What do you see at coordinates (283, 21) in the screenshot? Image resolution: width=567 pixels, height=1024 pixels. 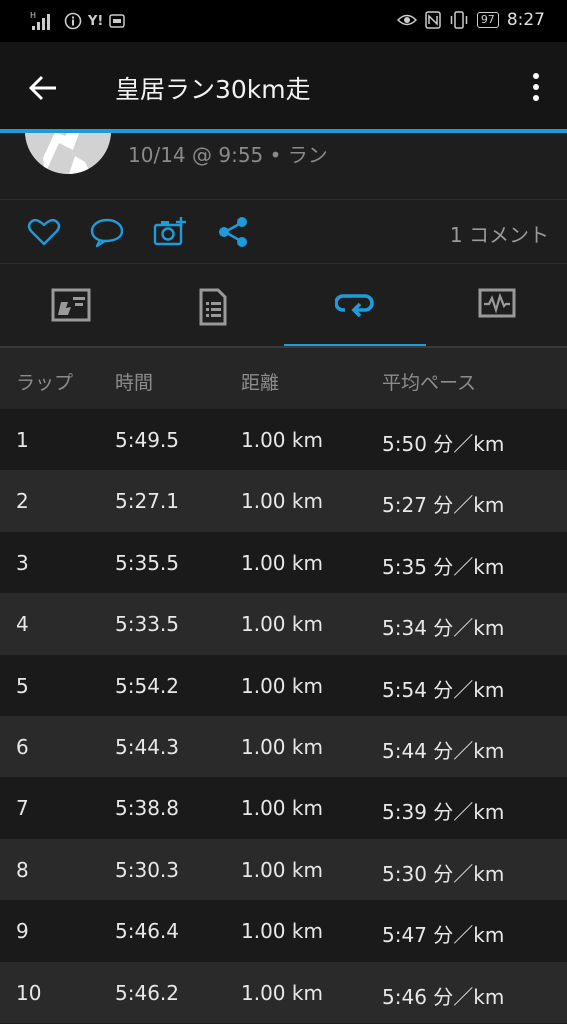 I see `status-bar: H Y! 97 8:27` at bounding box center [283, 21].